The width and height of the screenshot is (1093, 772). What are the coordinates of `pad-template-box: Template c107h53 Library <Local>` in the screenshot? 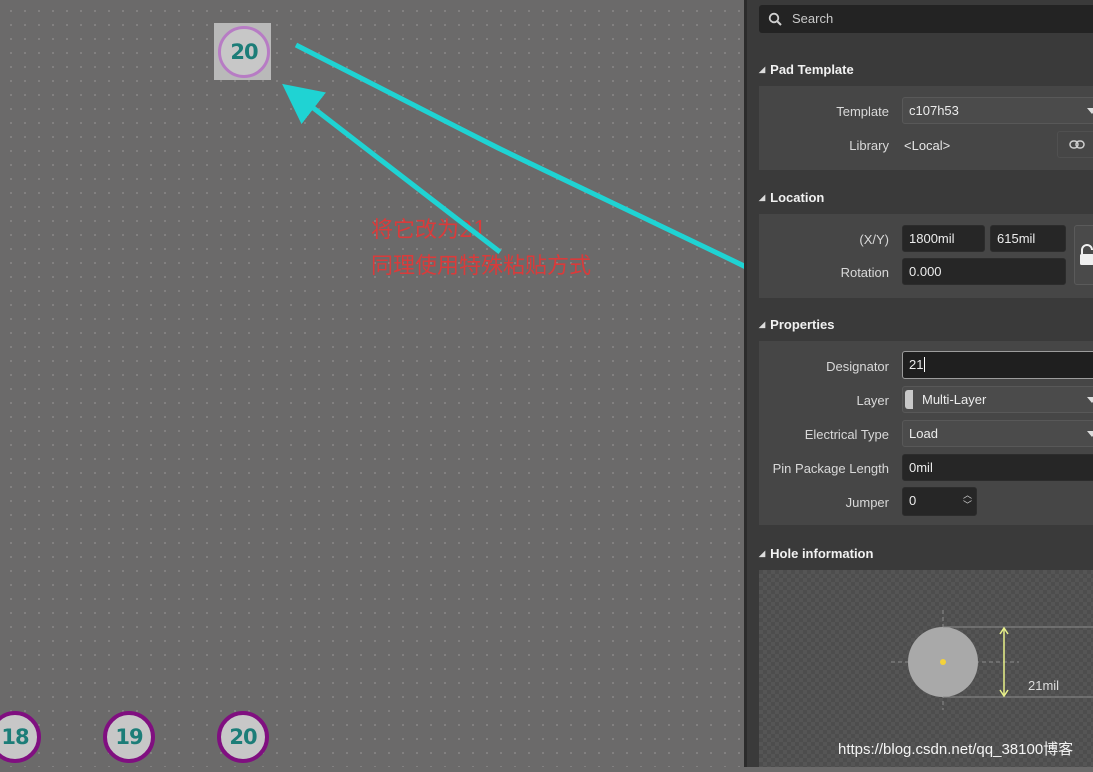 It's located at (926, 128).